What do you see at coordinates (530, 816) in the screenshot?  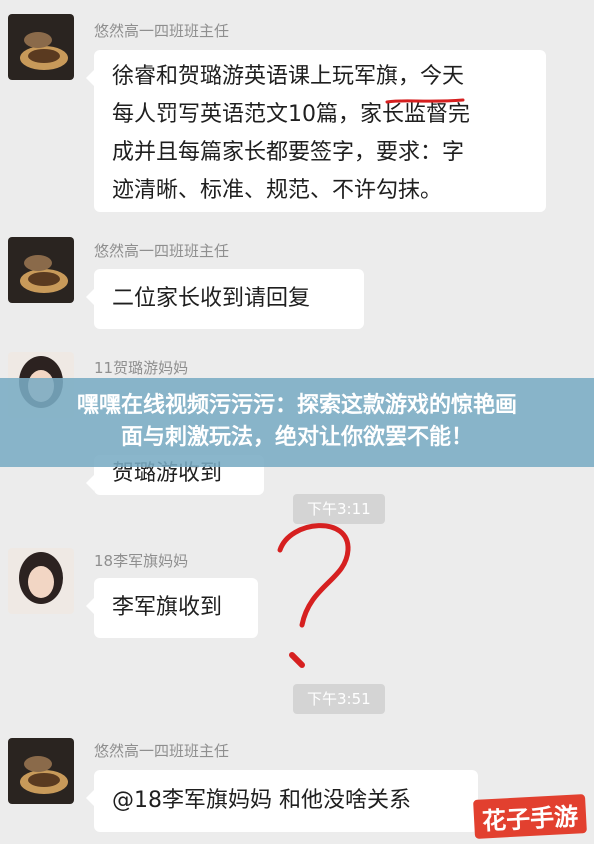 I see `brand-watermark: 花子手游` at bounding box center [530, 816].